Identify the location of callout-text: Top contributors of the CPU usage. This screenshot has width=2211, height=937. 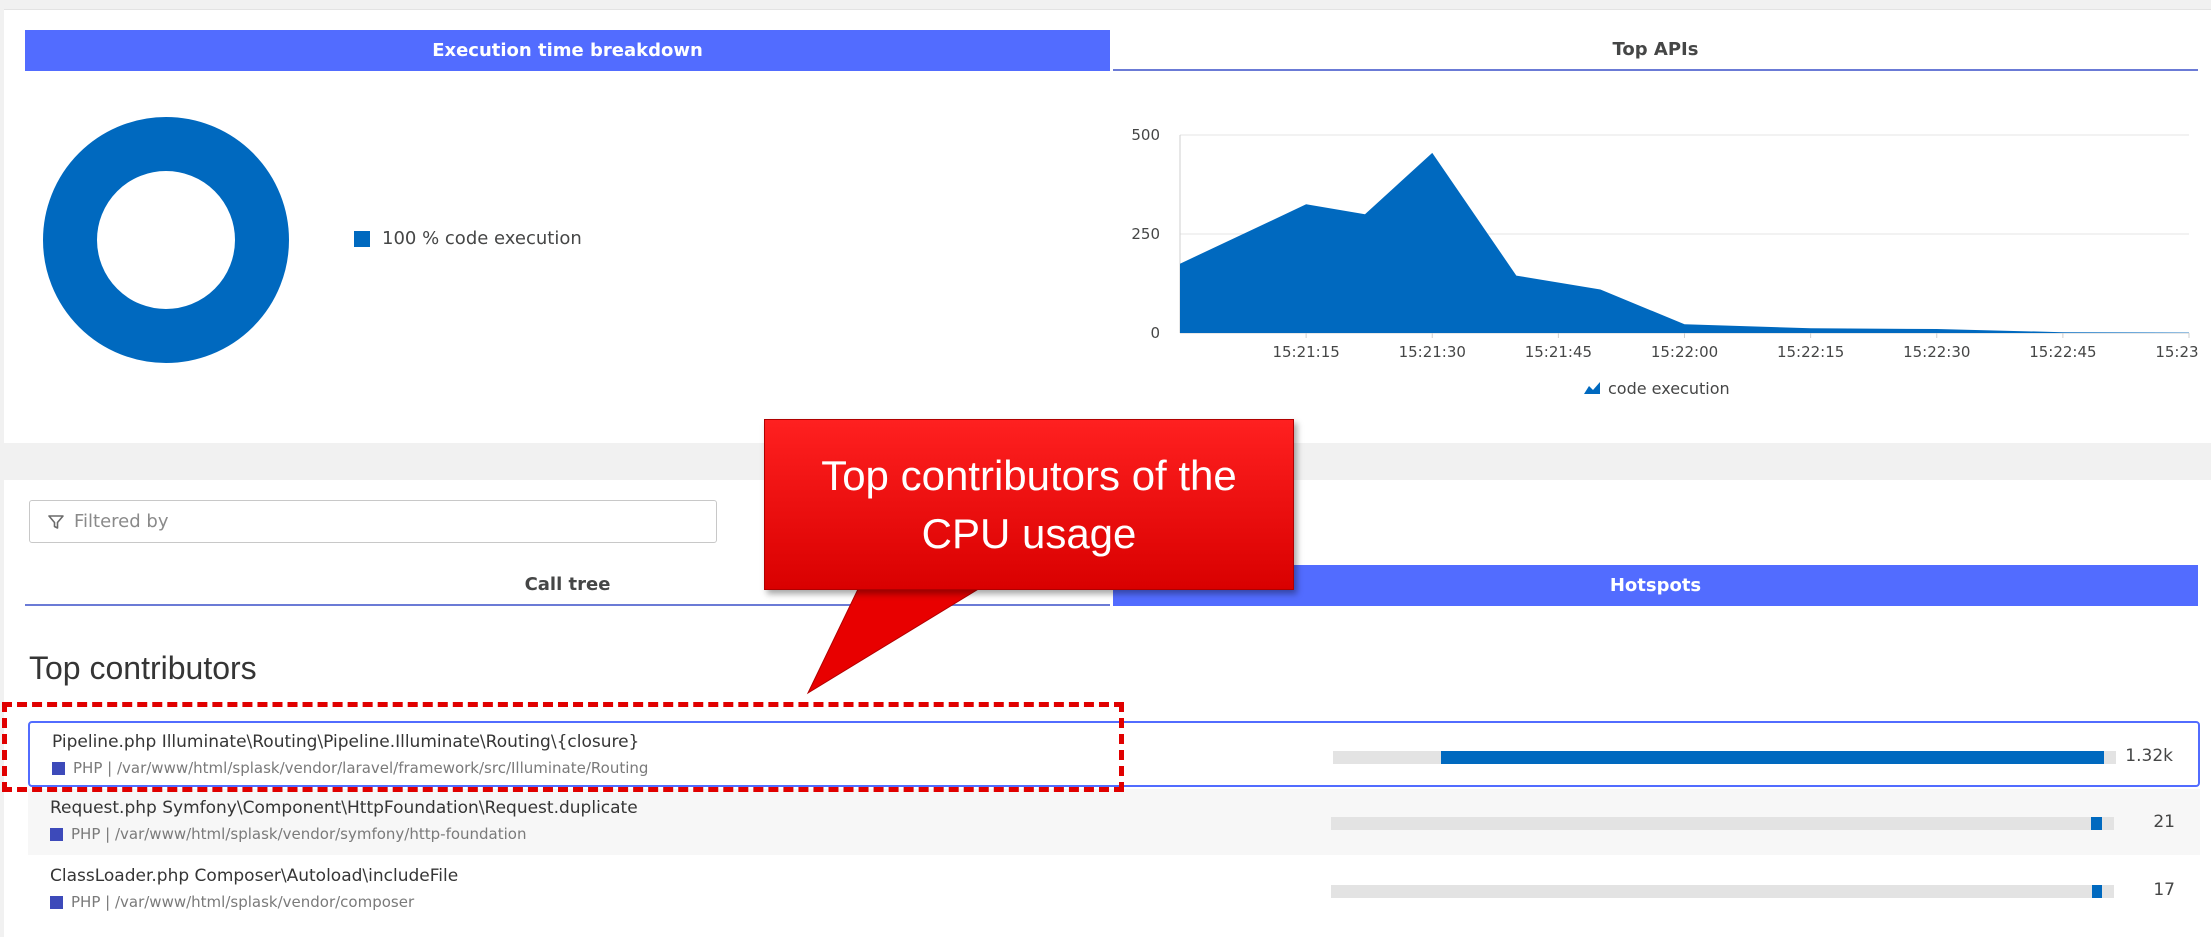
(1029, 504).